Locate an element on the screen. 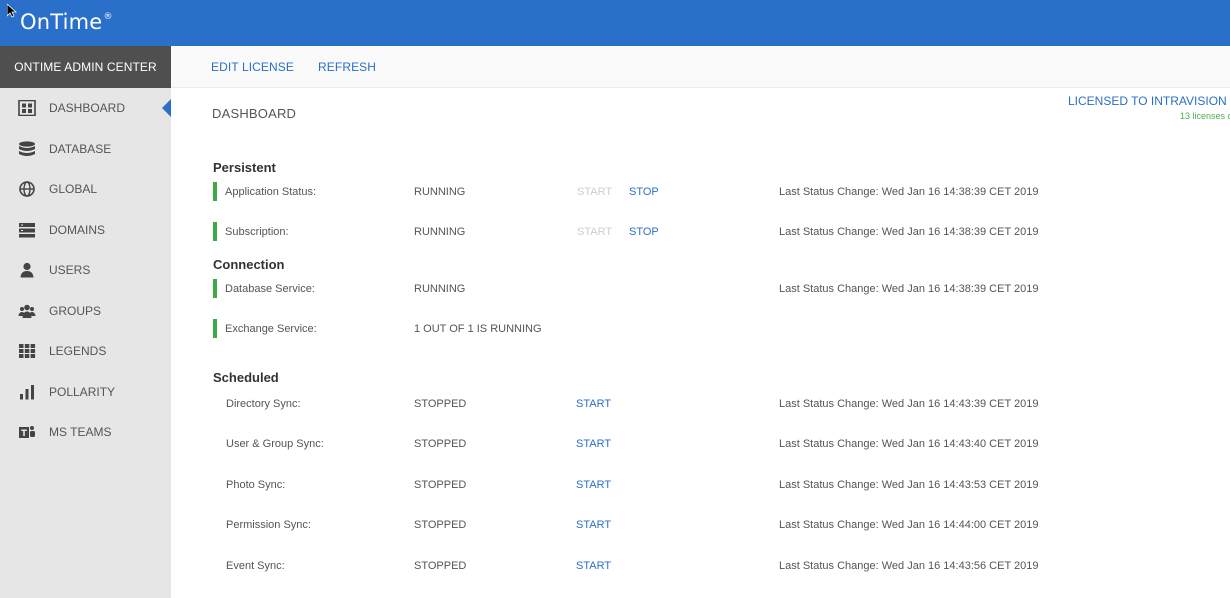 This screenshot has height=598, width=1230. sidebar-item-legends: LEGENDS is located at coordinates (85, 351).